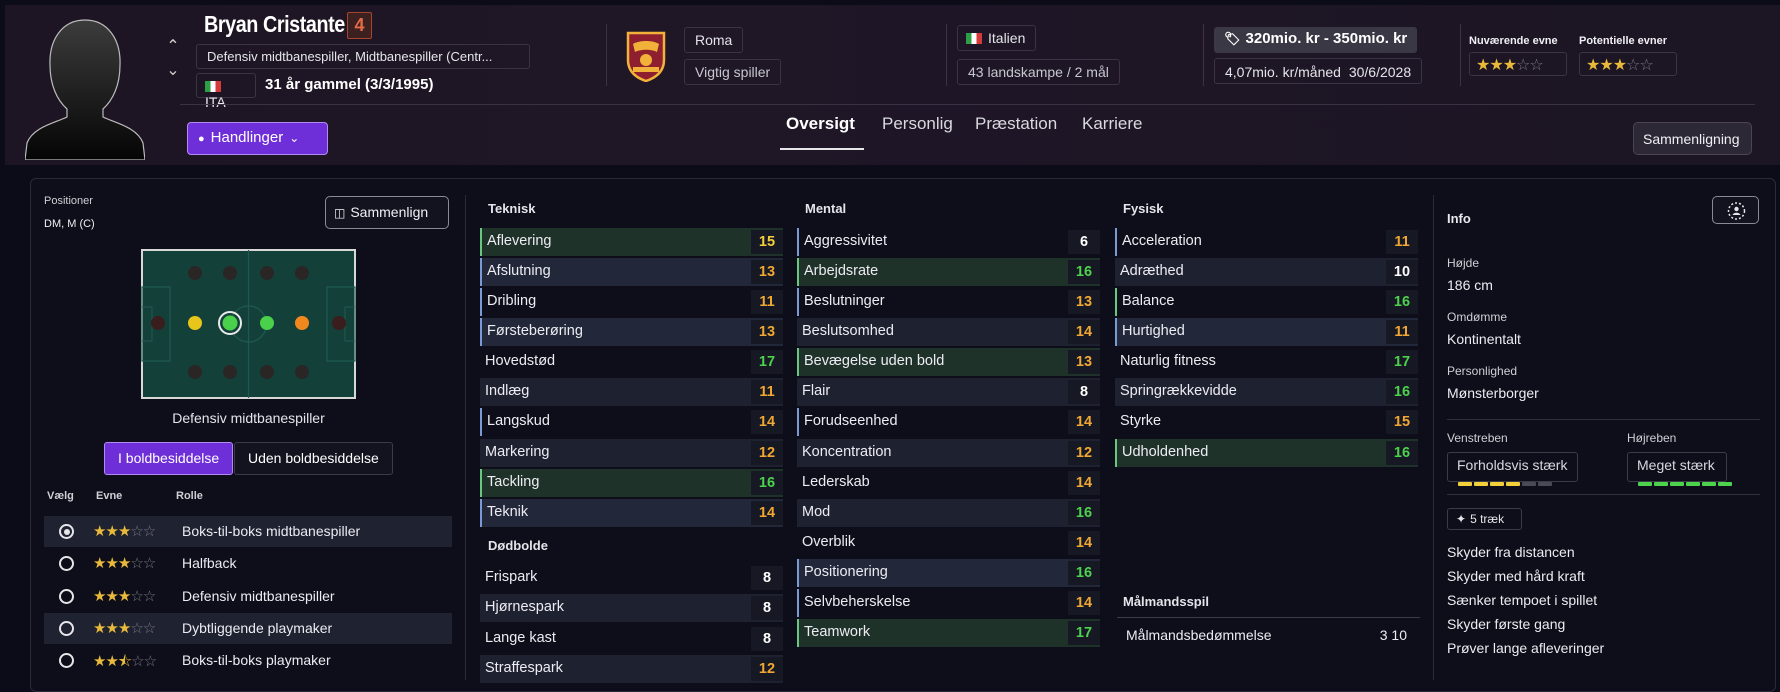  Describe the element at coordinates (631, 332) in the screenshot. I see `attribute-row: Førsteberøring 13` at that location.